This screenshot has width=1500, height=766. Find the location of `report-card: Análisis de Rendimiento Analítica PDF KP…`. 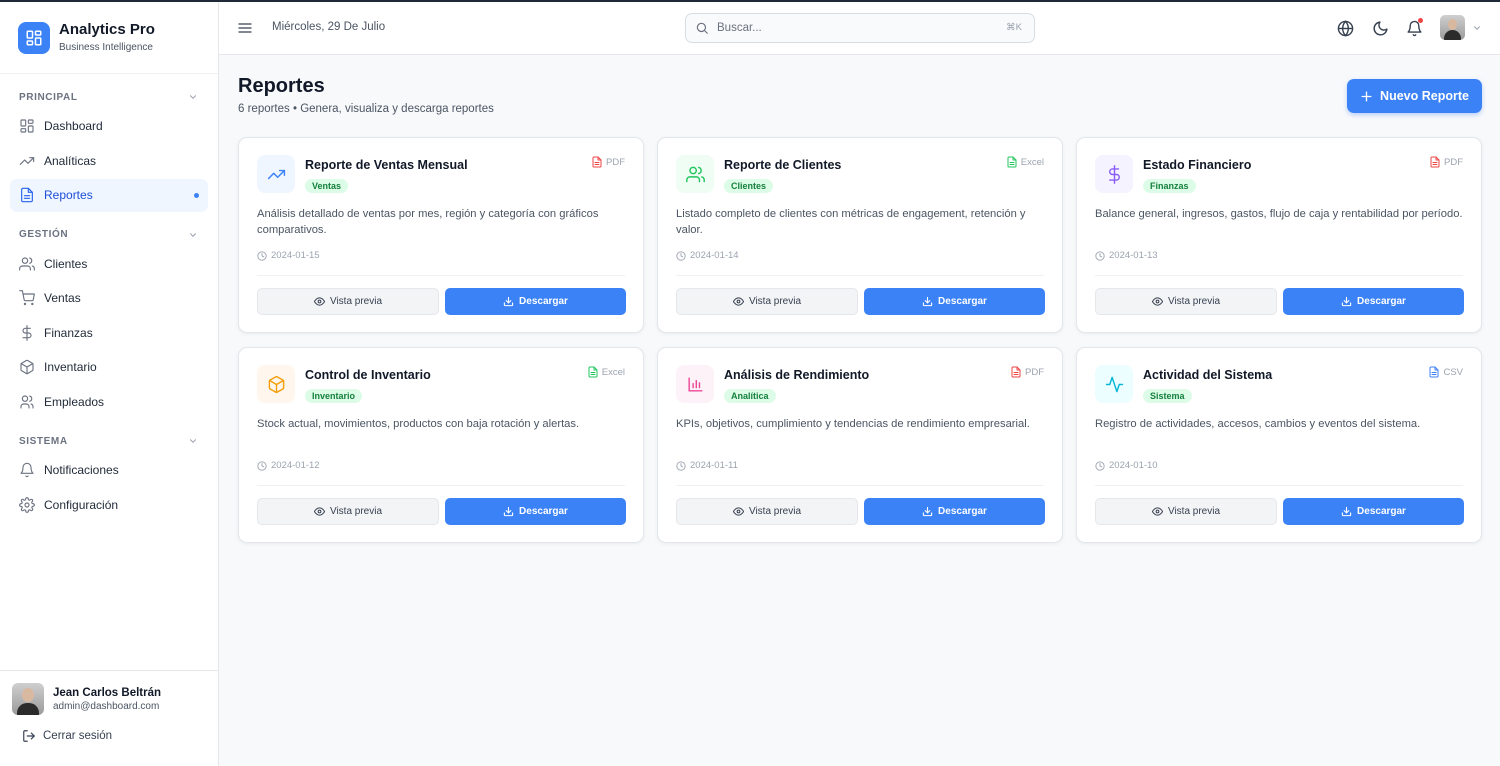

report-card: Análisis de Rendimiento Analítica PDF KP… is located at coordinates (860, 445).